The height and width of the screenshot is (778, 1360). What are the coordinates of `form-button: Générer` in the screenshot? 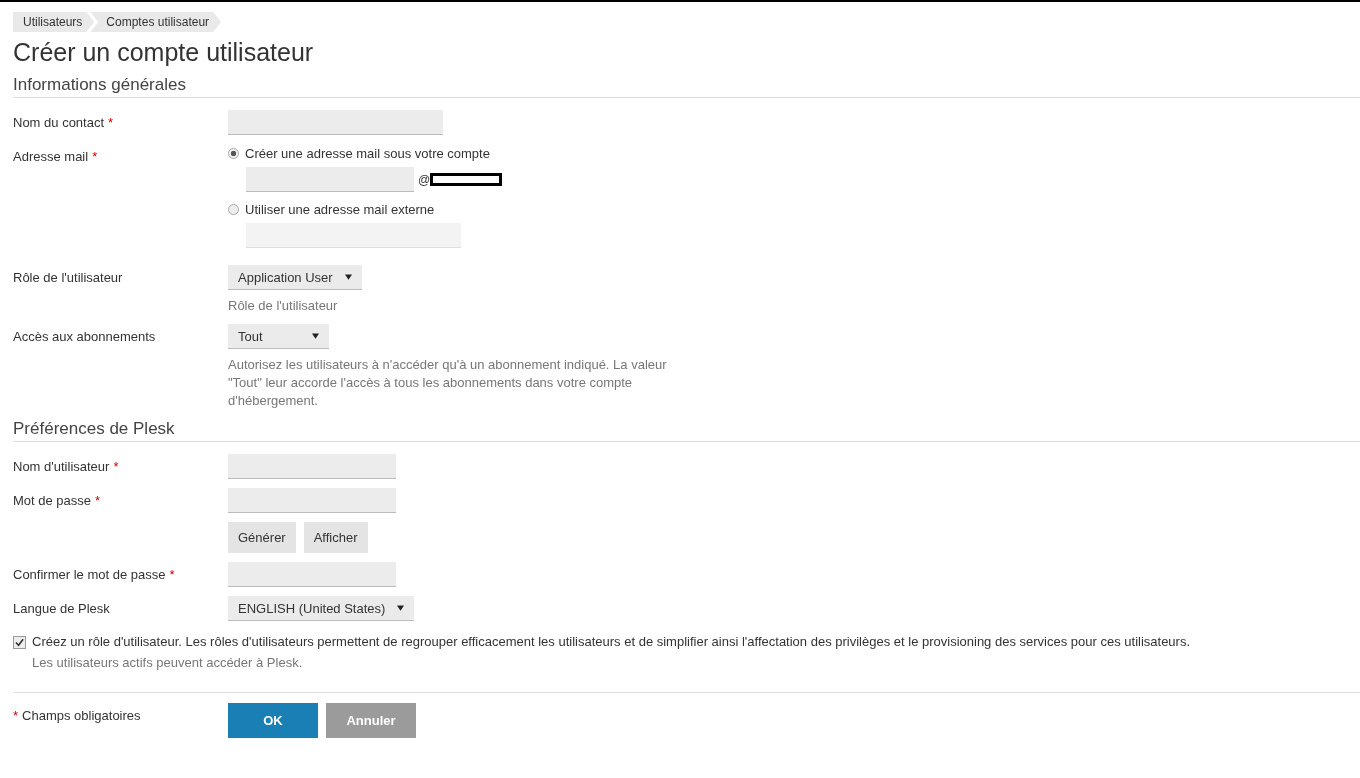 It's located at (262, 537).